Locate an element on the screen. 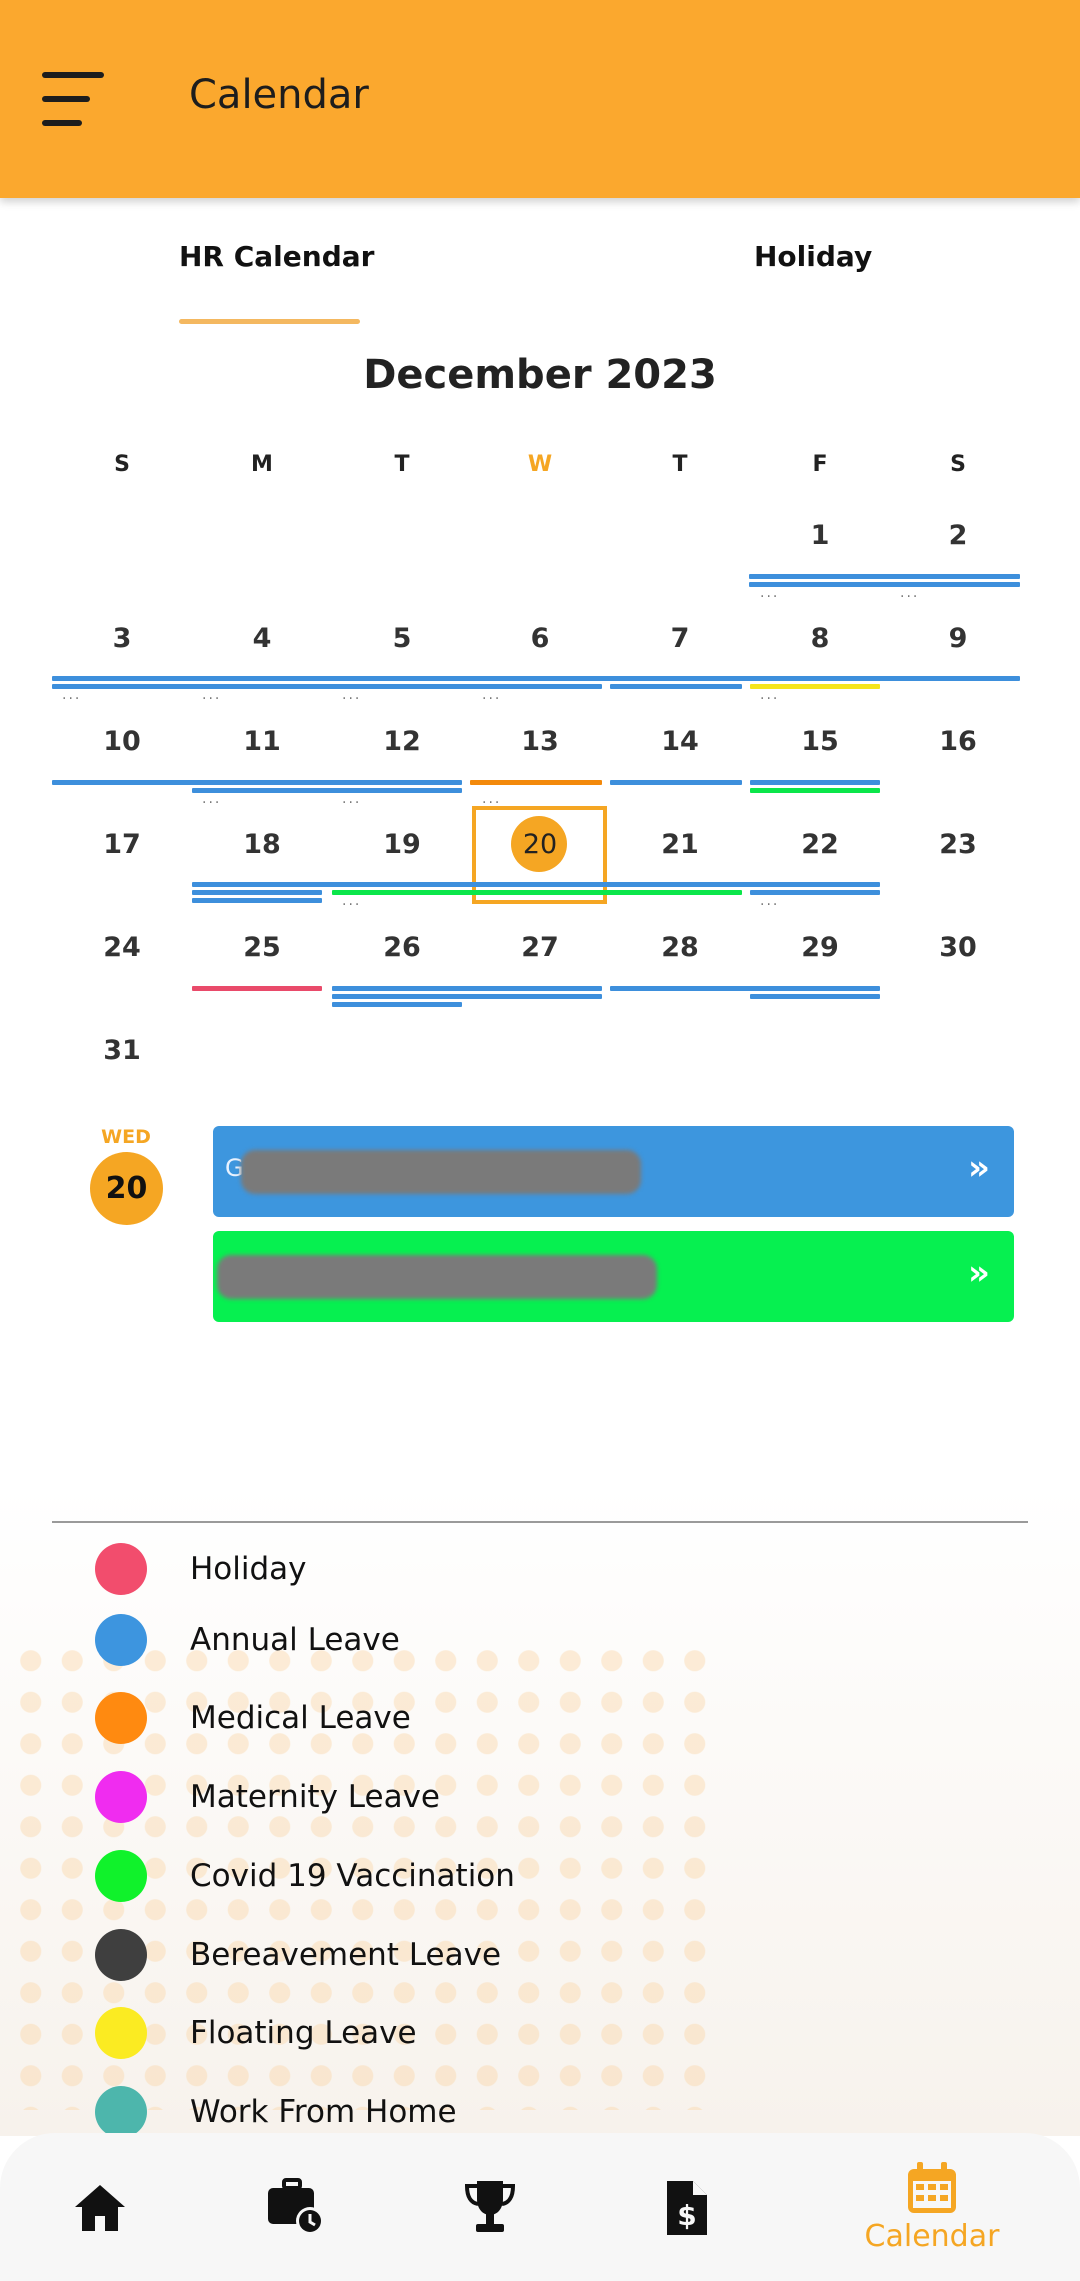 The height and width of the screenshot is (2281, 1080). legend-label: Bereavement Leave is located at coordinates (346, 1955).